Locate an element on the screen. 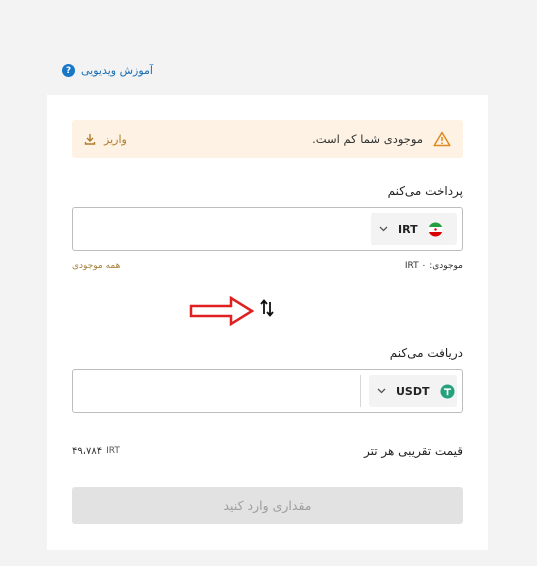 This screenshot has height=566, width=537. all-balance-button: همه موجودی is located at coordinates (96, 266).